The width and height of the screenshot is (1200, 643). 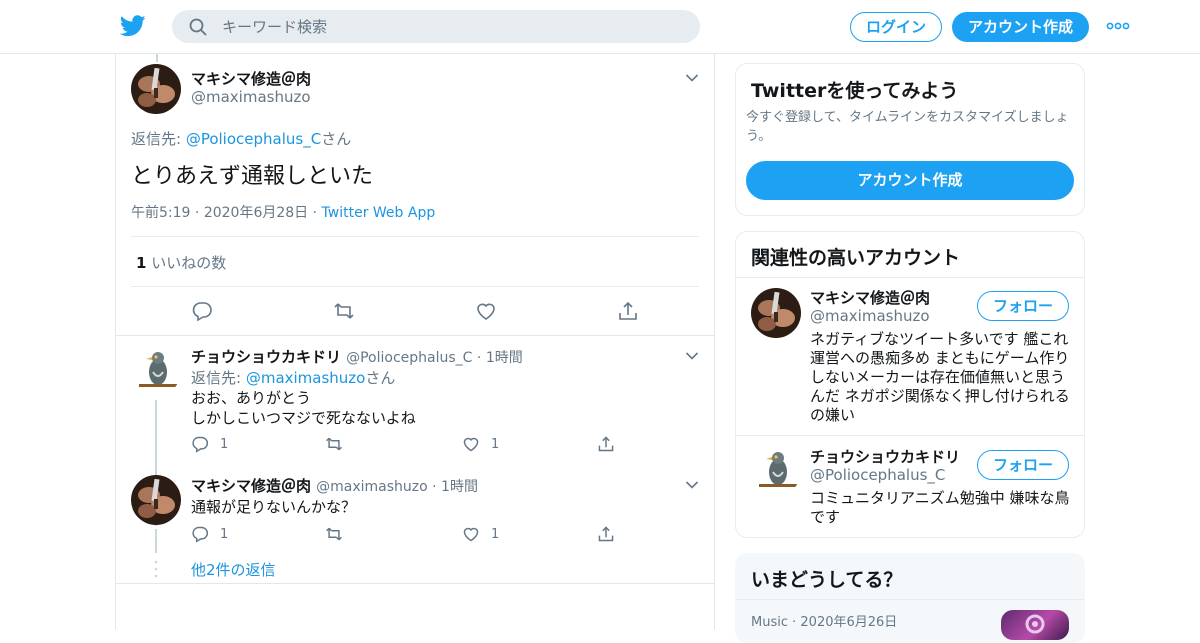 I want to click on more-replies-link: 他2件の返信, so click(x=233, y=569).